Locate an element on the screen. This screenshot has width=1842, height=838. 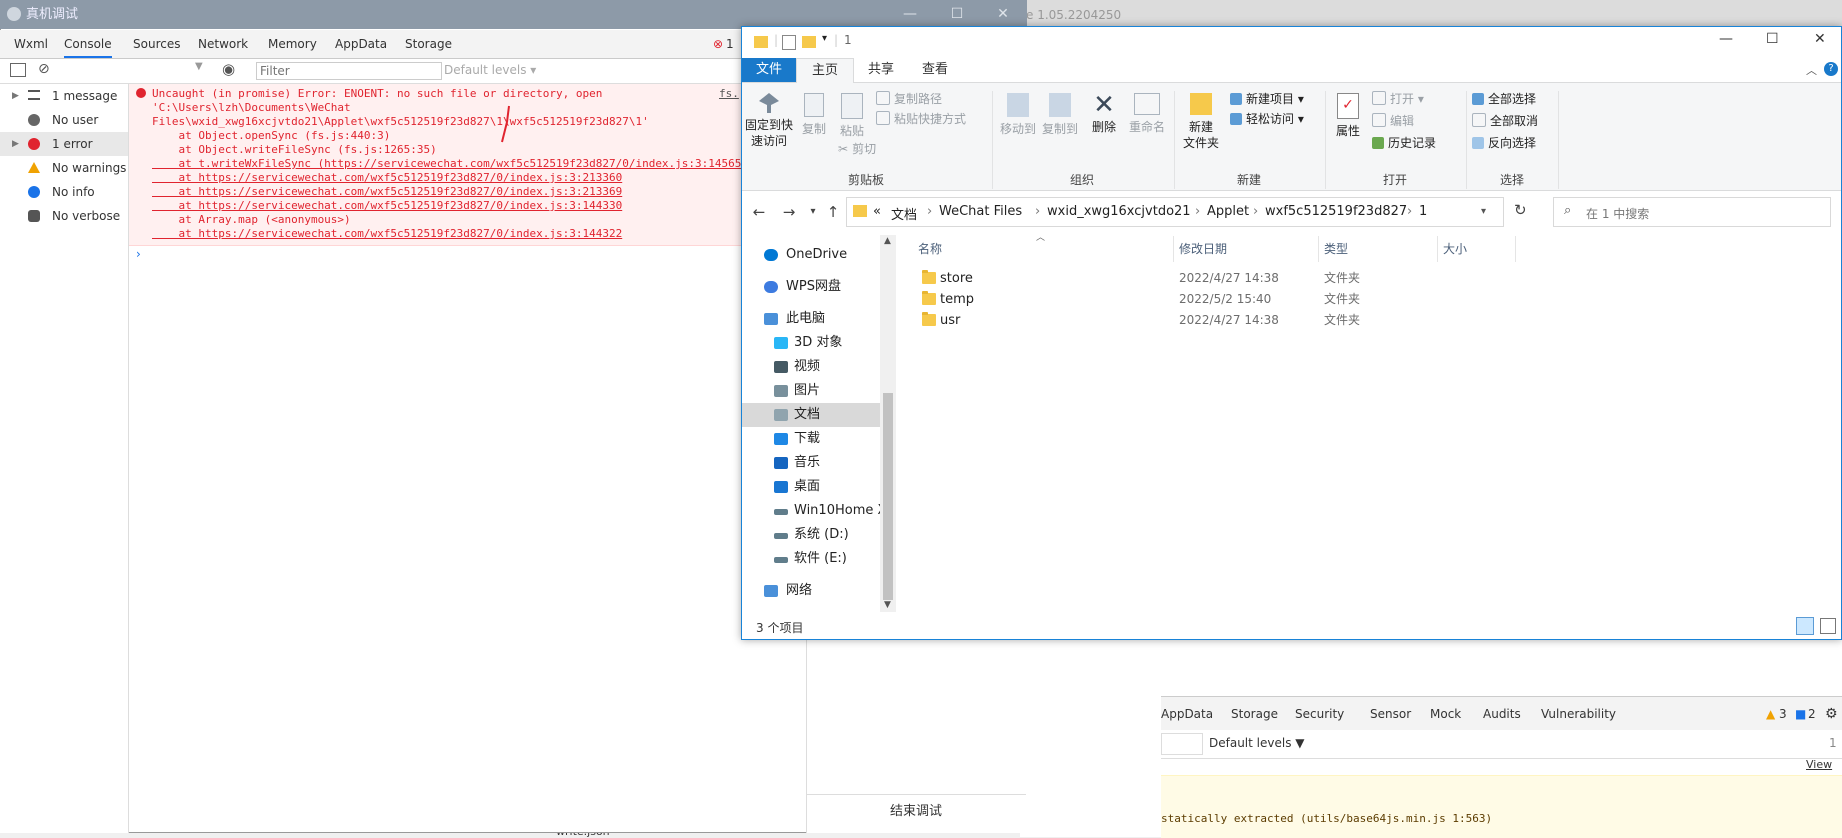
nav-item-wps: WPS网盘 is located at coordinates (811, 287).